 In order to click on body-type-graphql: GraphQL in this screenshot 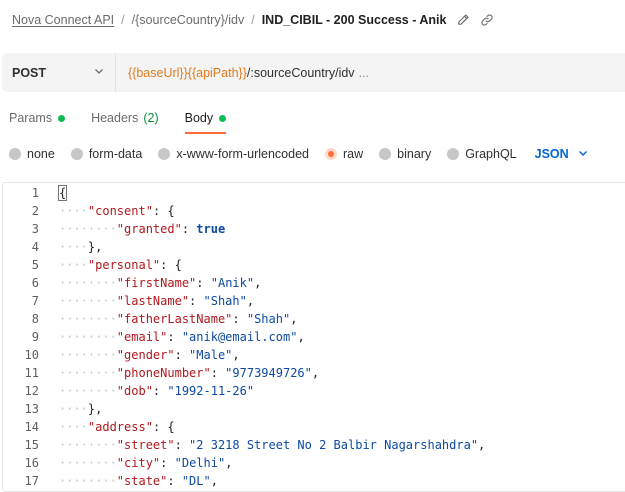, I will do `click(482, 154)`.